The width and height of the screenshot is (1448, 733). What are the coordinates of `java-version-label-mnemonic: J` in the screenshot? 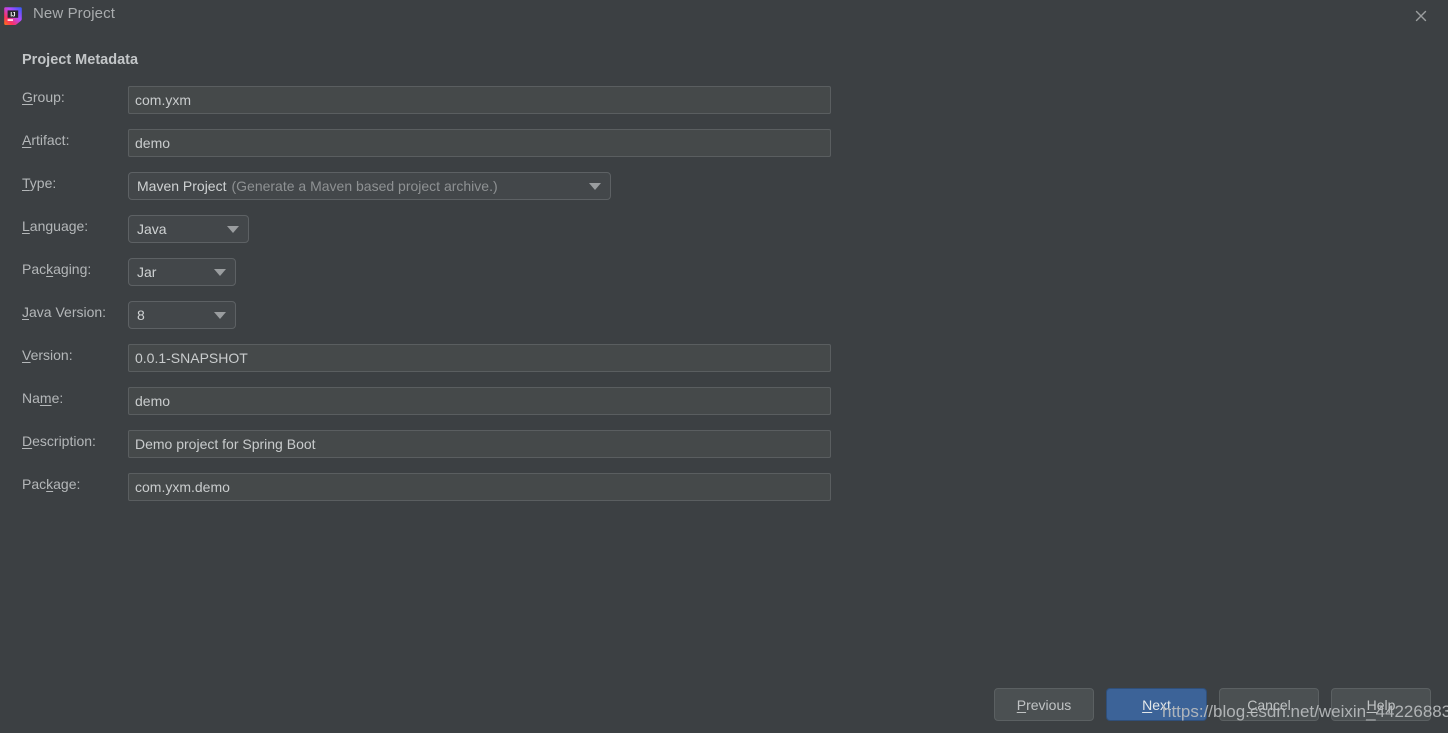 It's located at (25, 312).